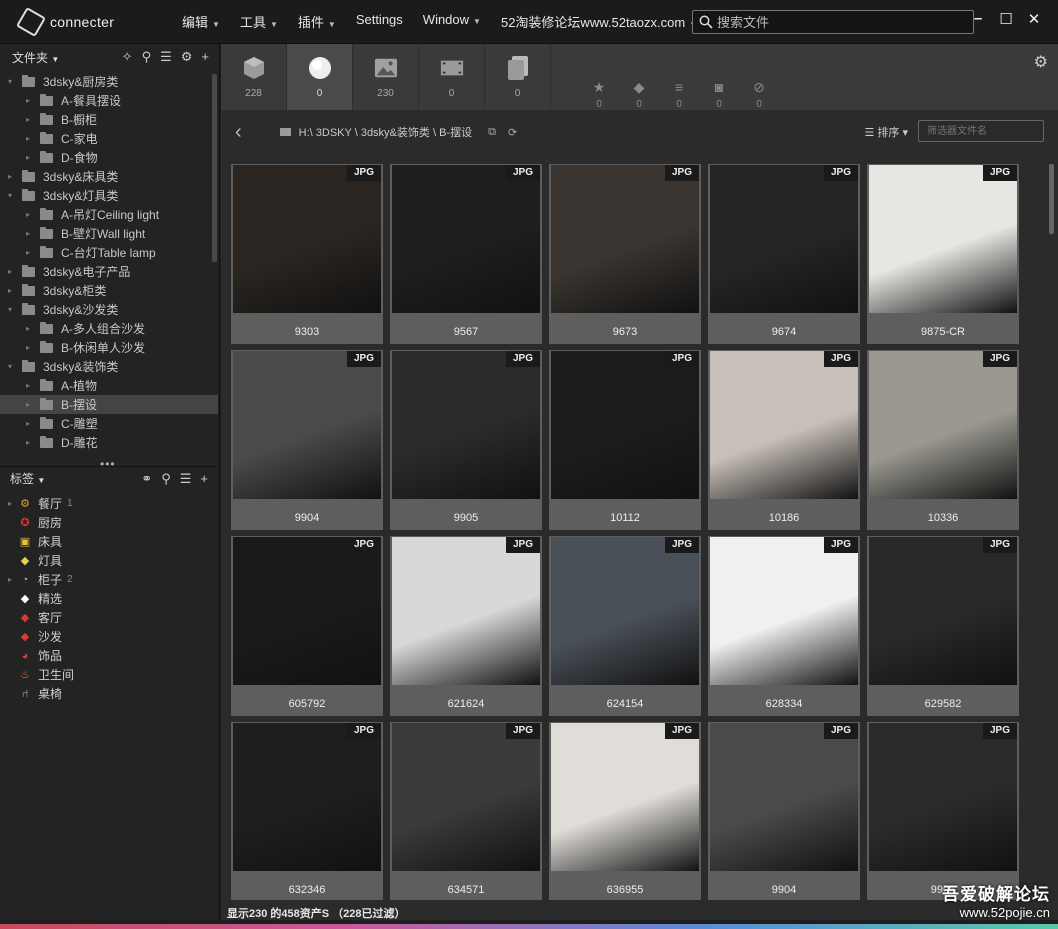 The height and width of the screenshot is (929, 1058). I want to click on tag-item: ⑁ 桌椅, so click(109, 693).